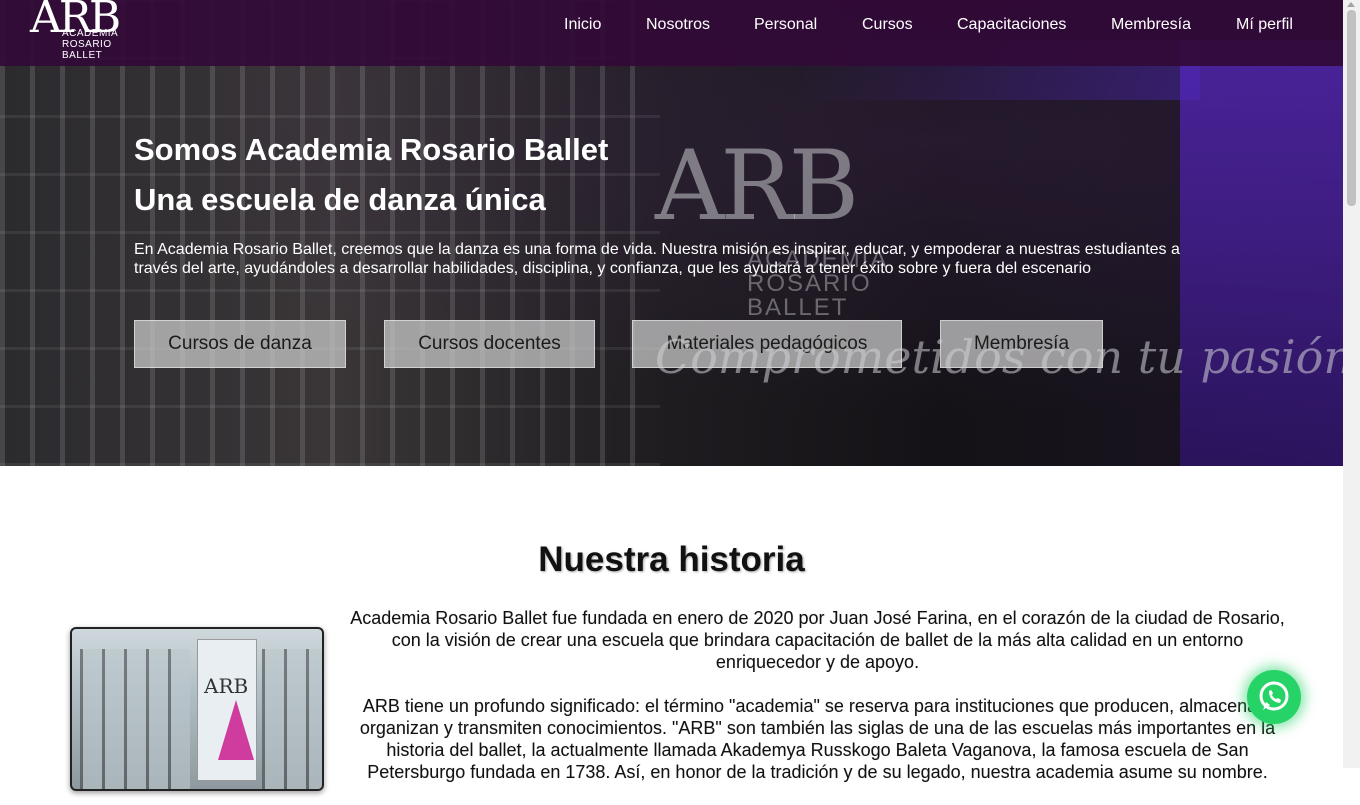 The height and width of the screenshot is (805, 1360). What do you see at coordinates (671, 559) in the screenshot?
I see `history-title: Nuestra historia` at bounding box center [671, 559].